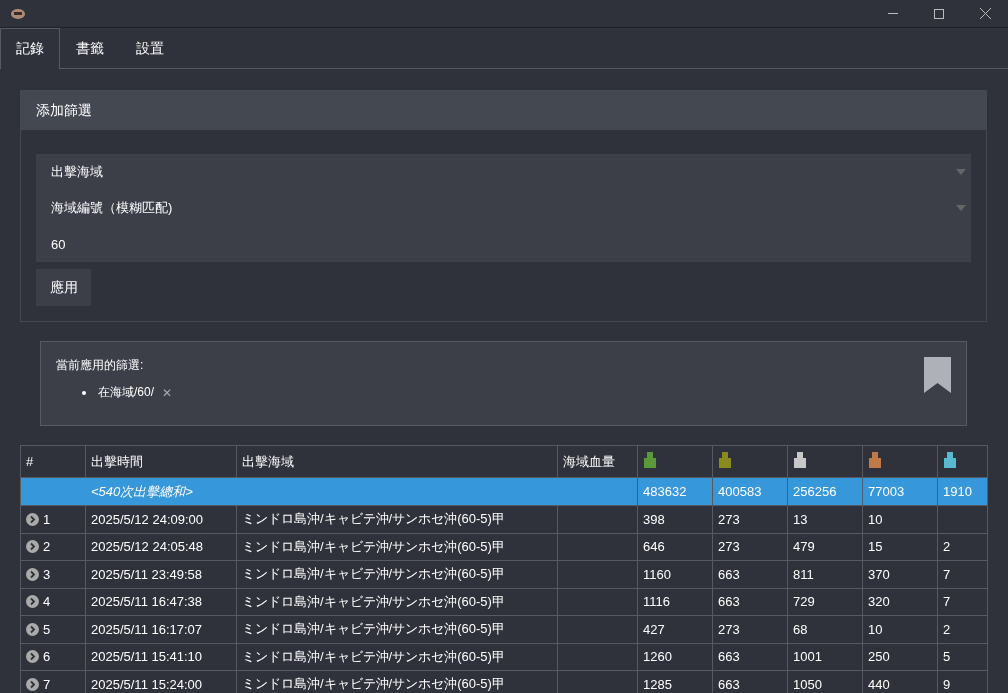 This screenshot has height=693, width=1008. I want to click on row-number: 4, so click(47, 602).